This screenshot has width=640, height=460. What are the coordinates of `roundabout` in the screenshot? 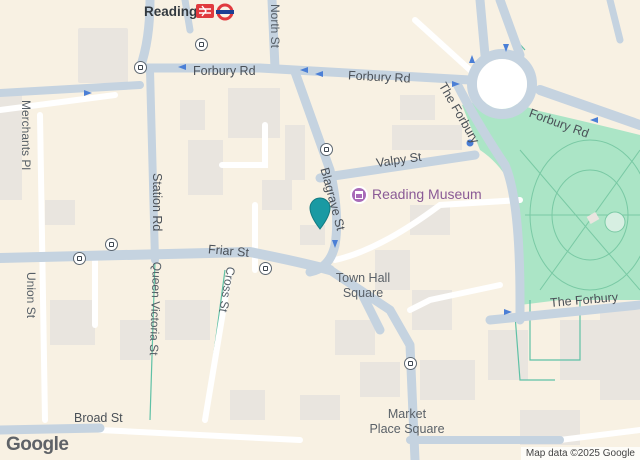 It's located at (502, 84).